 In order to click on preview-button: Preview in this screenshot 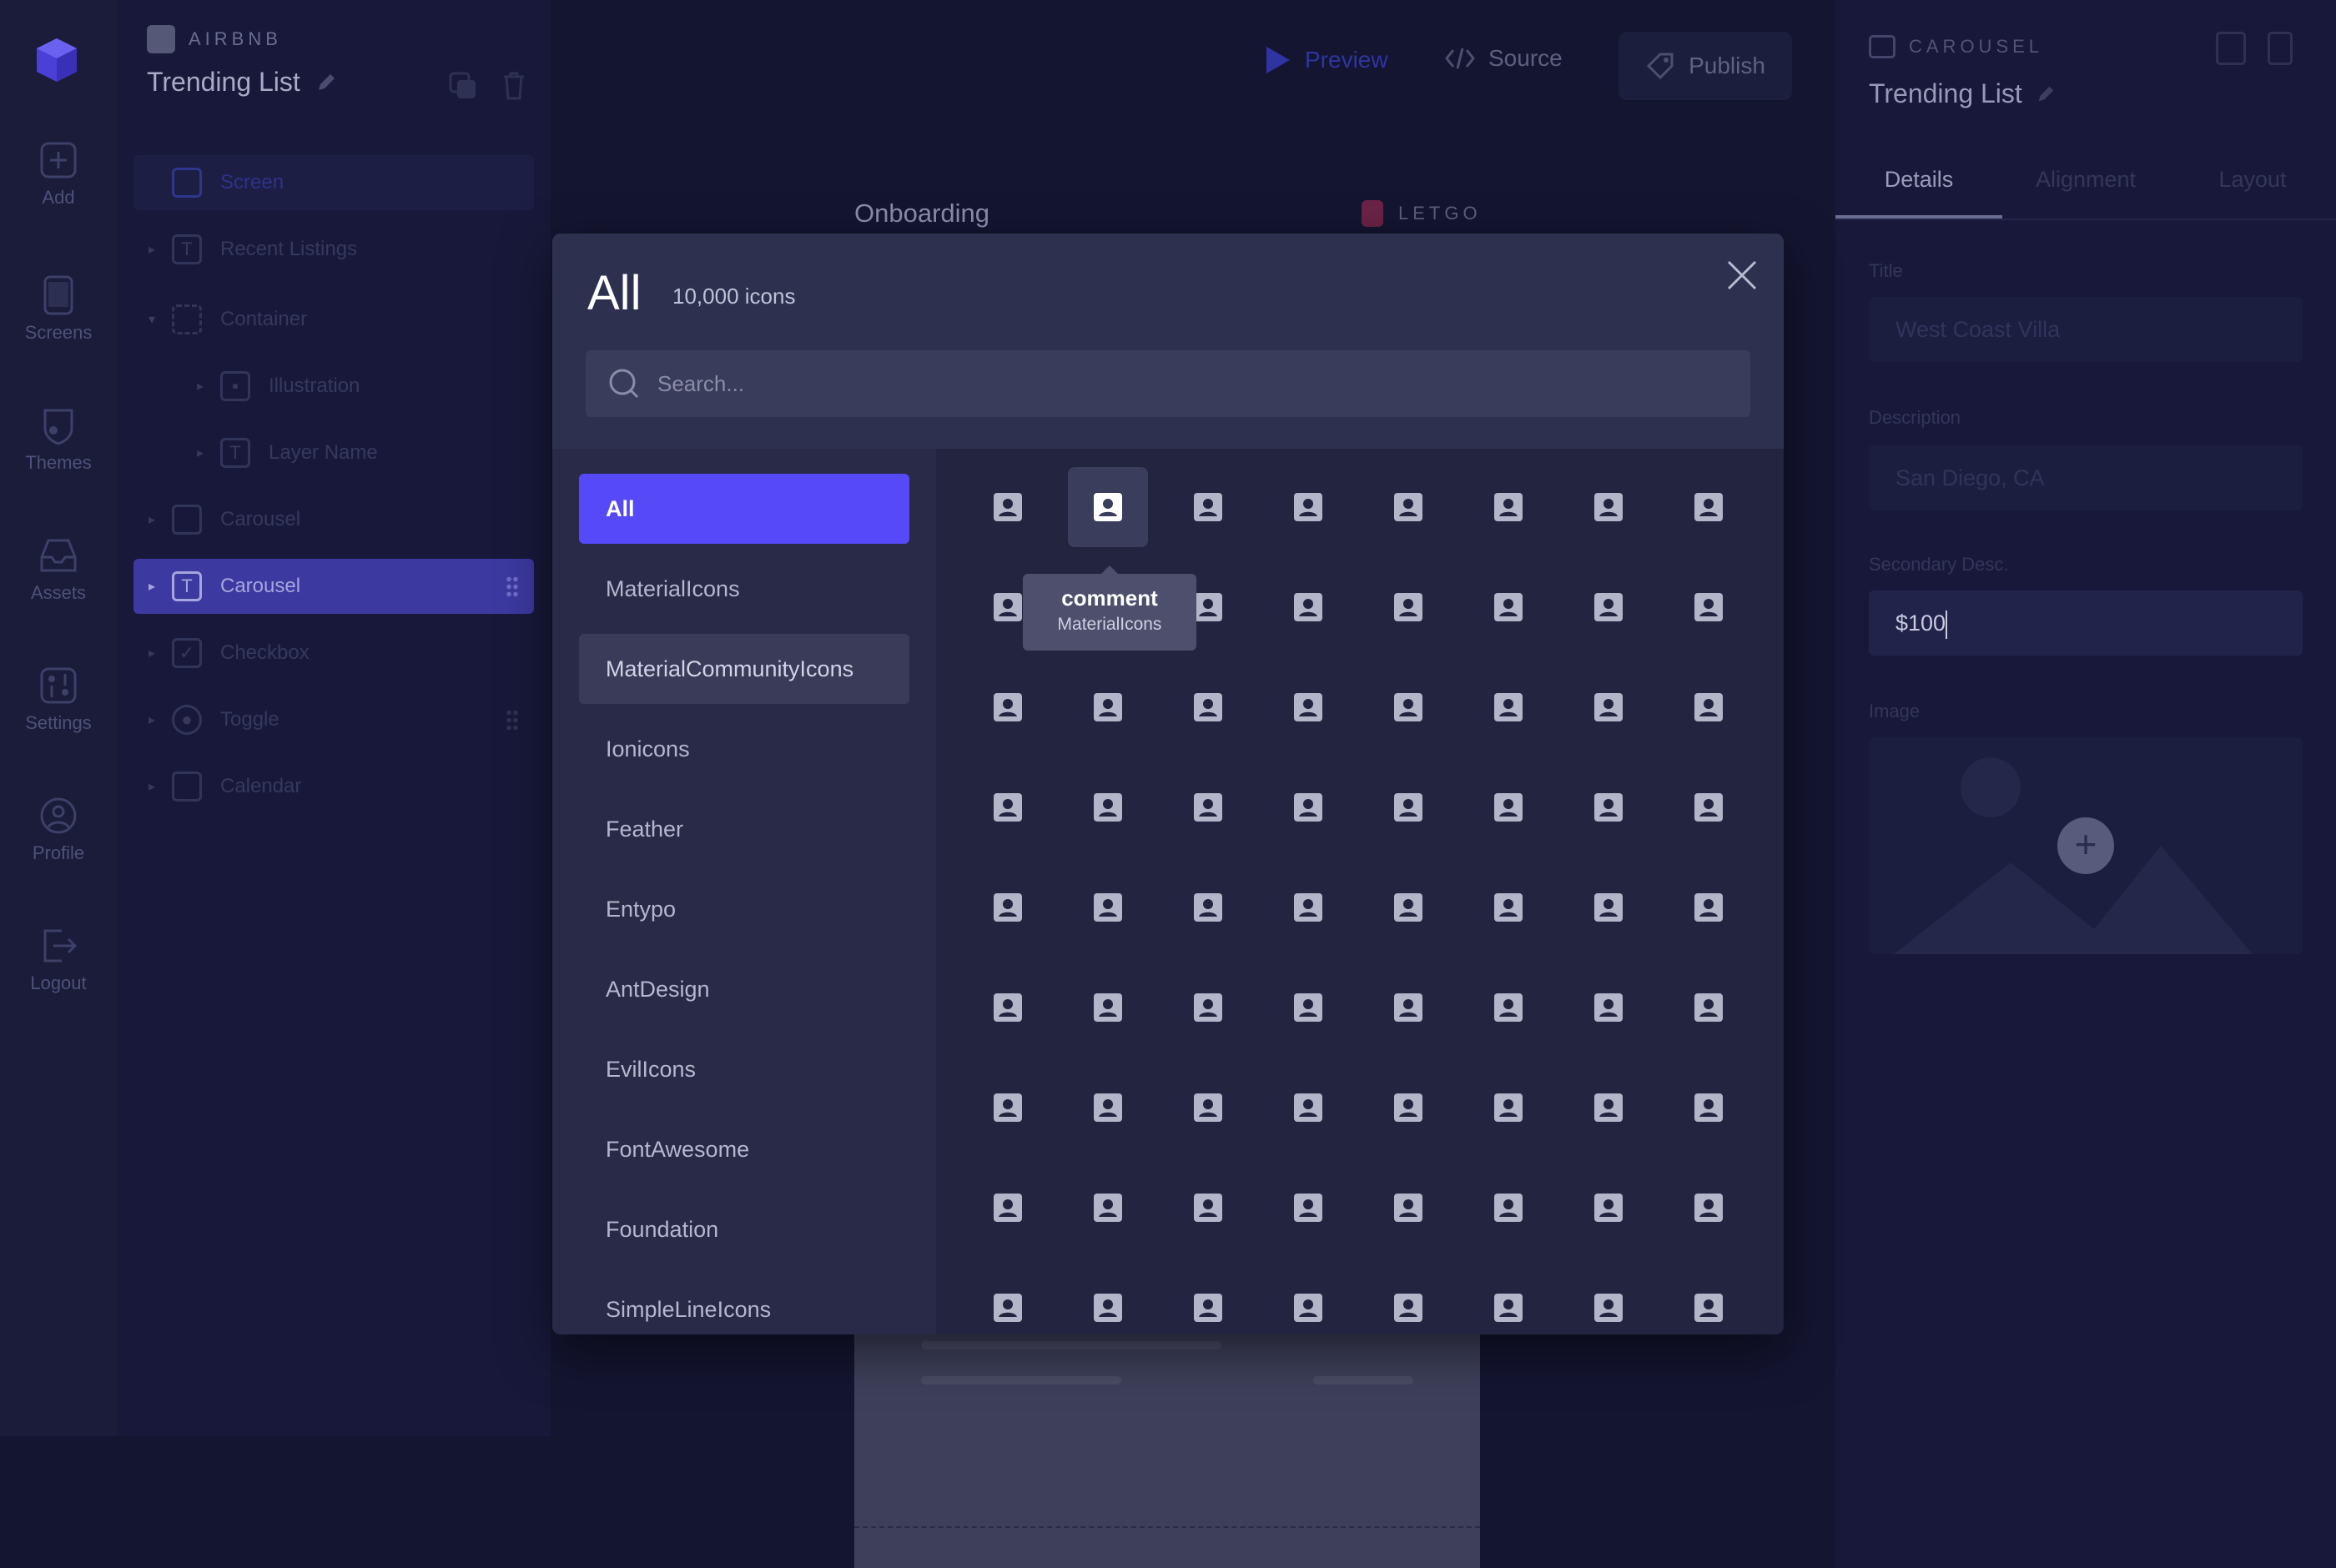, I will do `click(1326, 60)`.